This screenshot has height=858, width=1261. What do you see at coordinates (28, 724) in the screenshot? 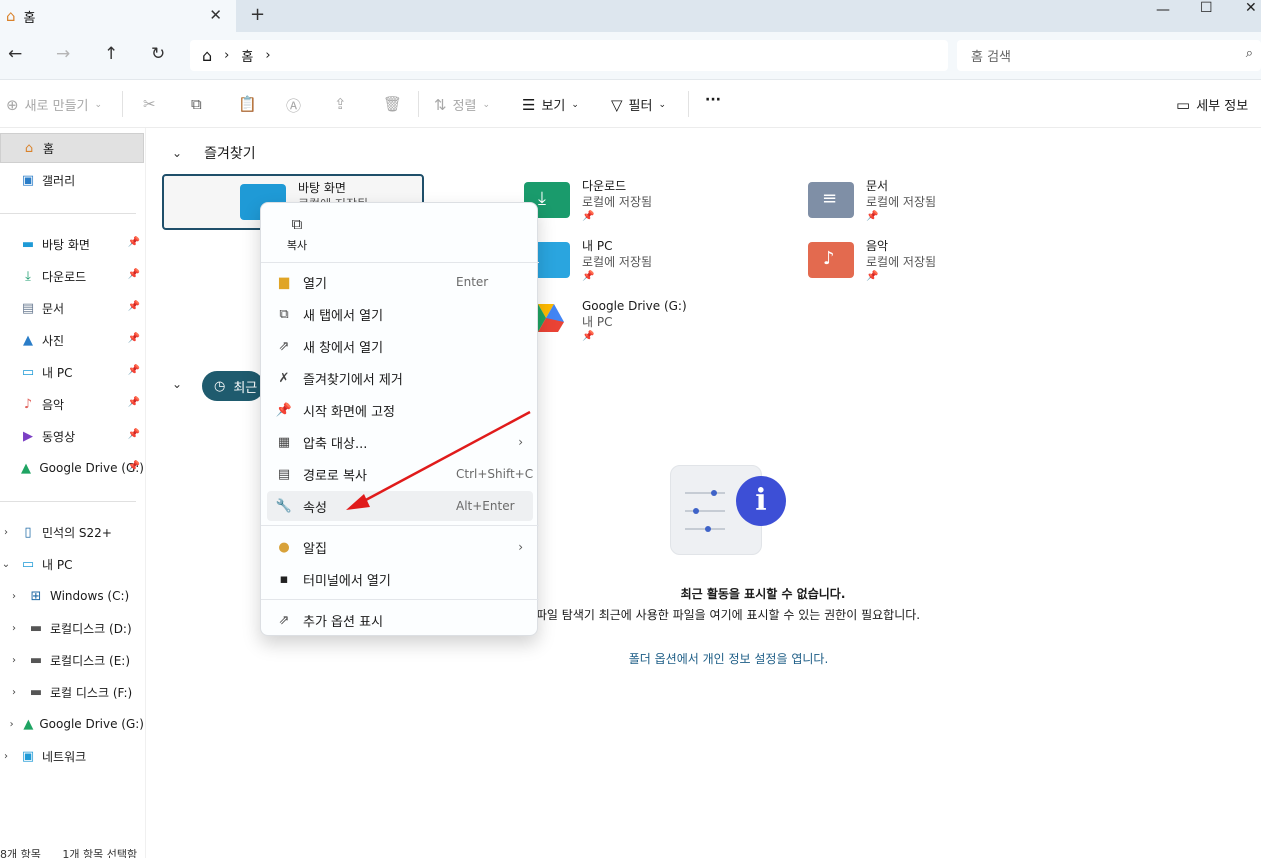
I see `google-drive-icon: ▲` at bounding box center [28, 724].